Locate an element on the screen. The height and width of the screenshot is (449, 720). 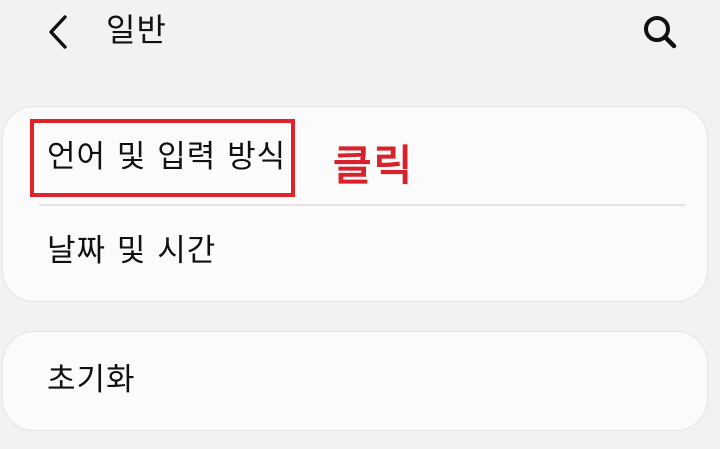
chevron-left-icon is located at coordinates (58, 32).